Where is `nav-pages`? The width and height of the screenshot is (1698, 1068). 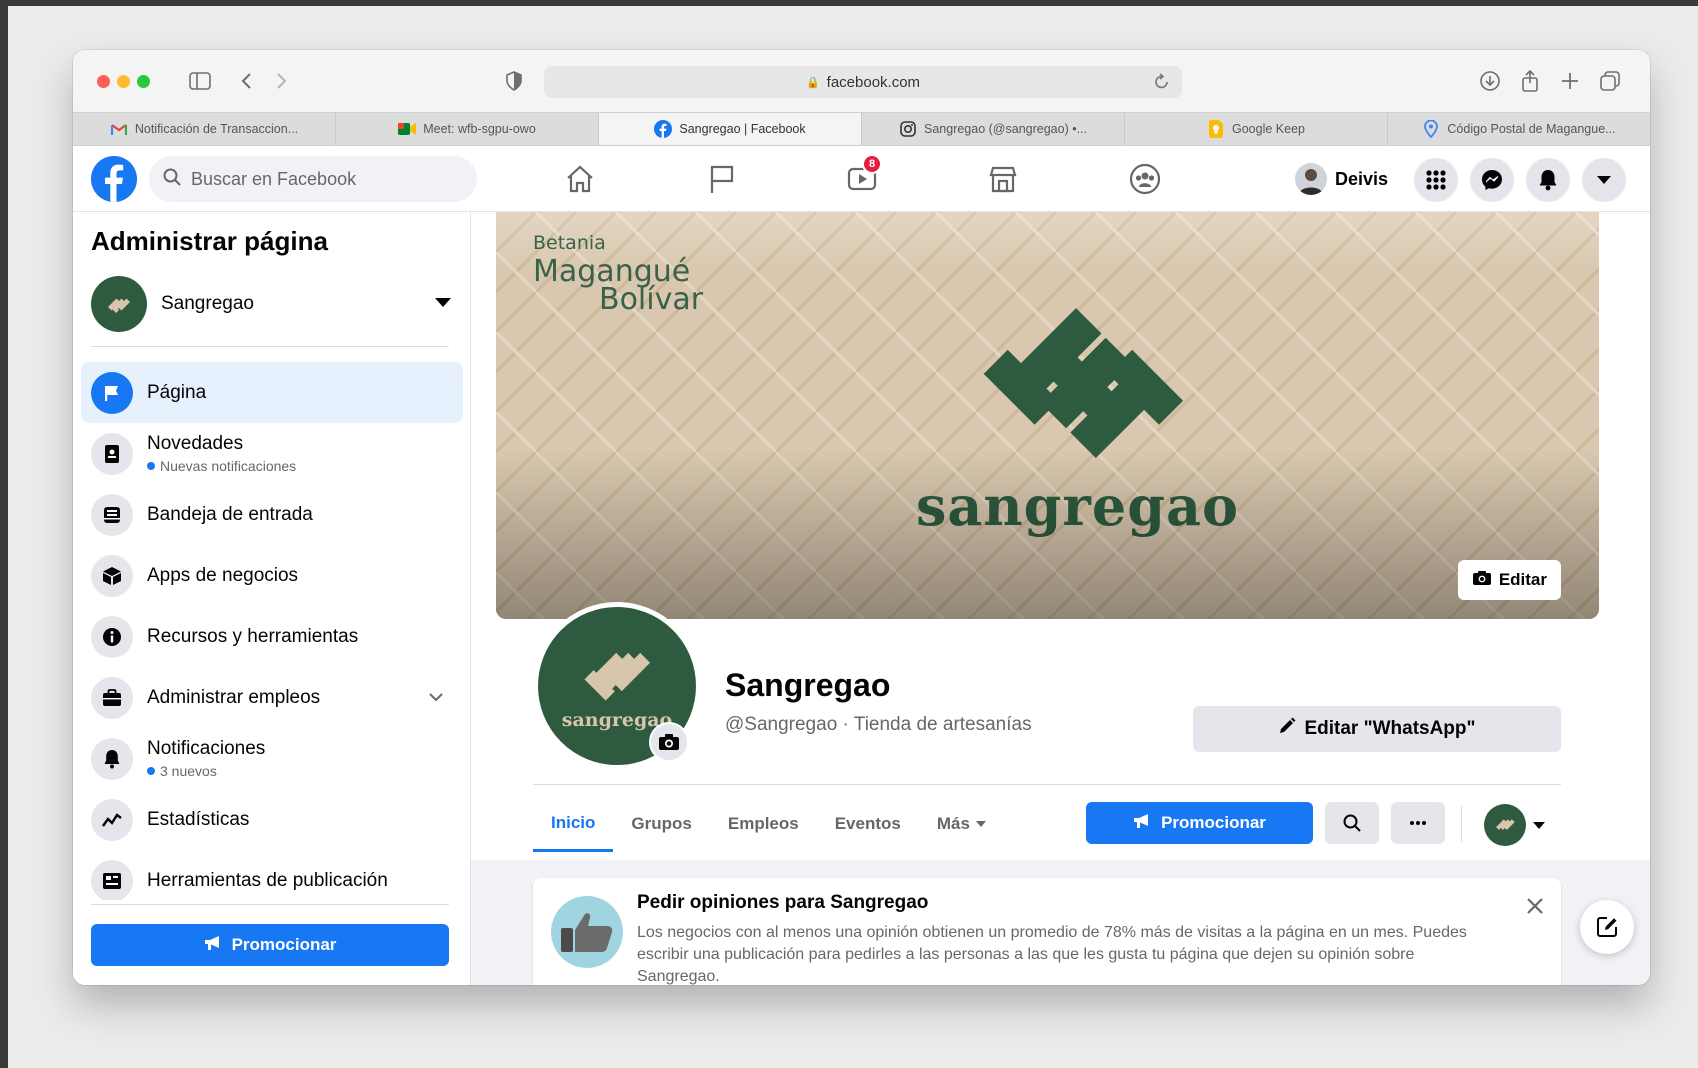 nav-pages is located at coordinates (722, 179).